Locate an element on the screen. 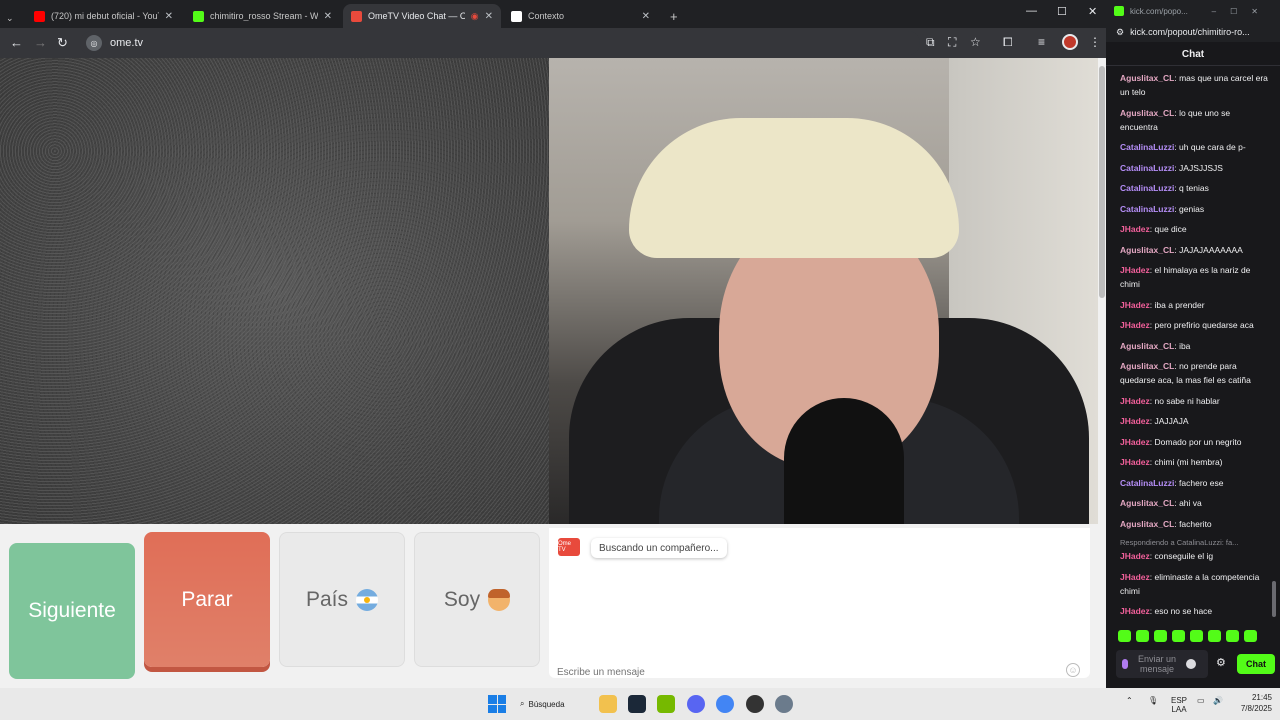 The height and width of the screenshot is (720, 1280). scrollbar-thumb is located at coordinates (1102, 182).